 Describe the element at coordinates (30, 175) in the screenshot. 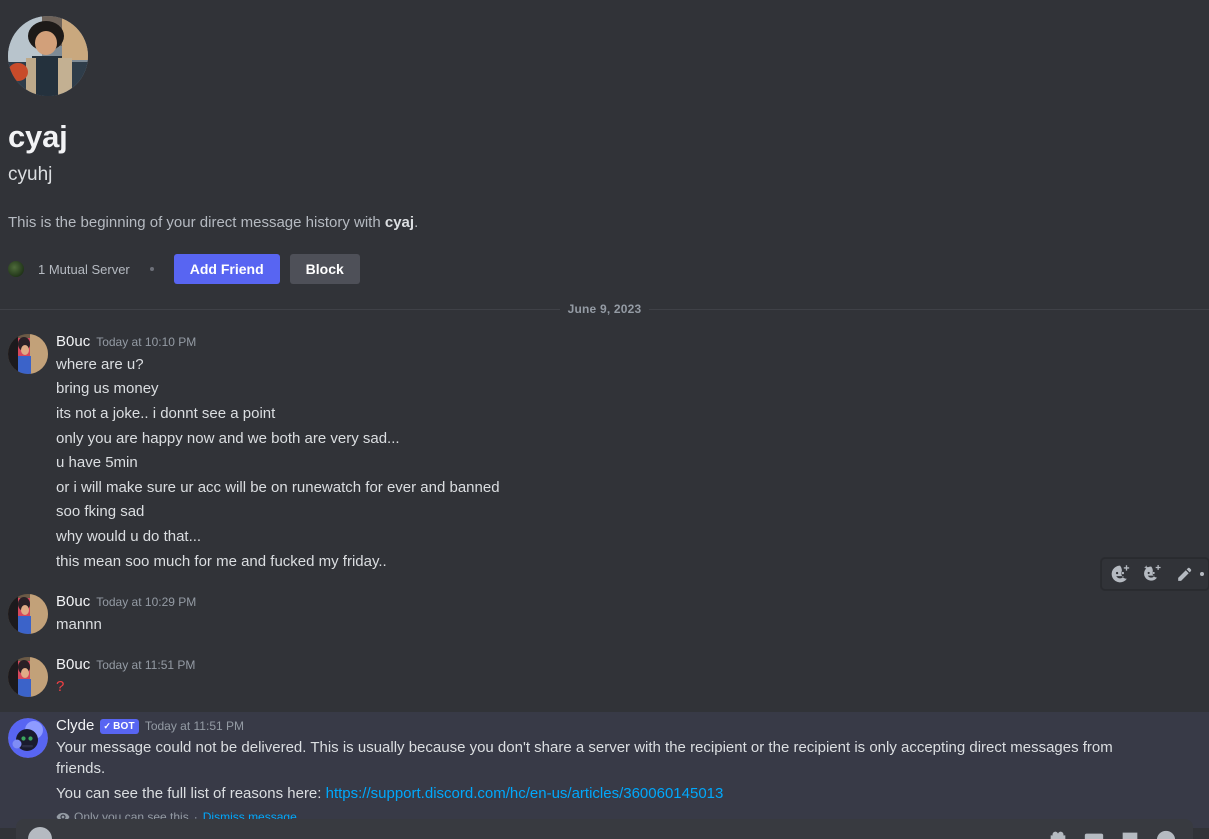

I see `profile-username: cyuhj` at that location.